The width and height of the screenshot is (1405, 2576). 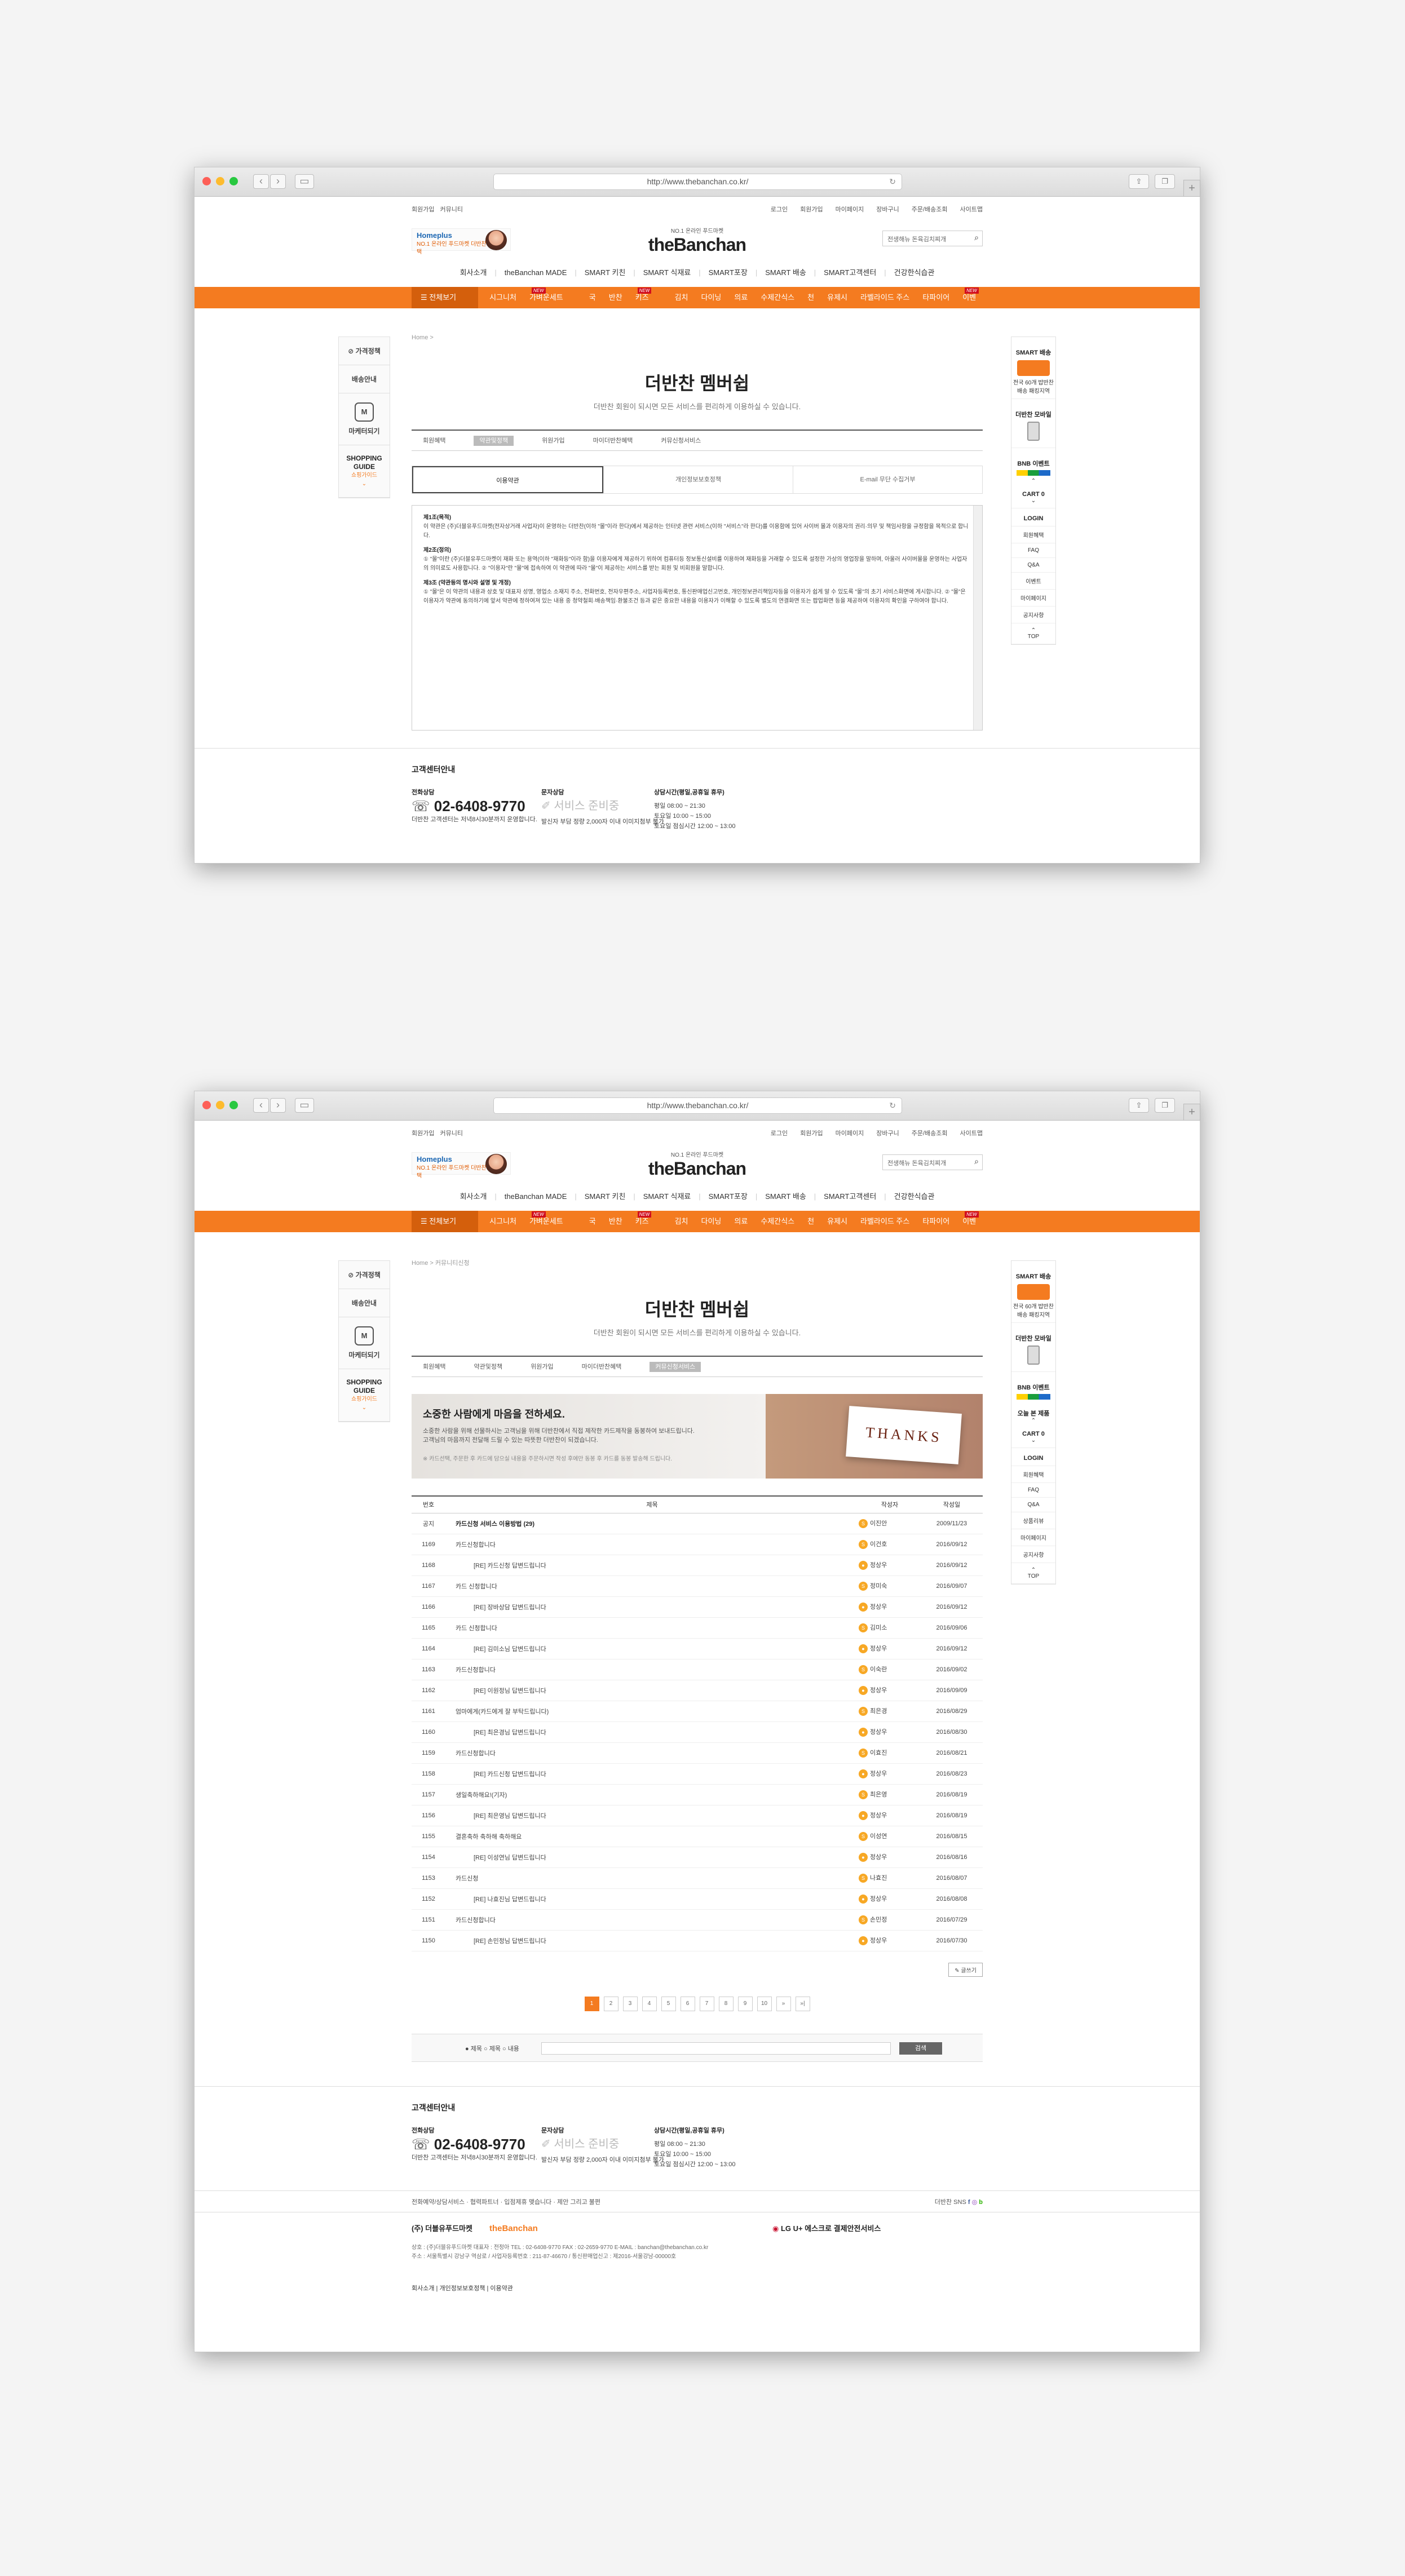 What do you see at coordinates (697, 182) in the screenshot?
I see `address-bar: http://www.thebanchan.co.kr/↻` at bounding box center [697, 182].